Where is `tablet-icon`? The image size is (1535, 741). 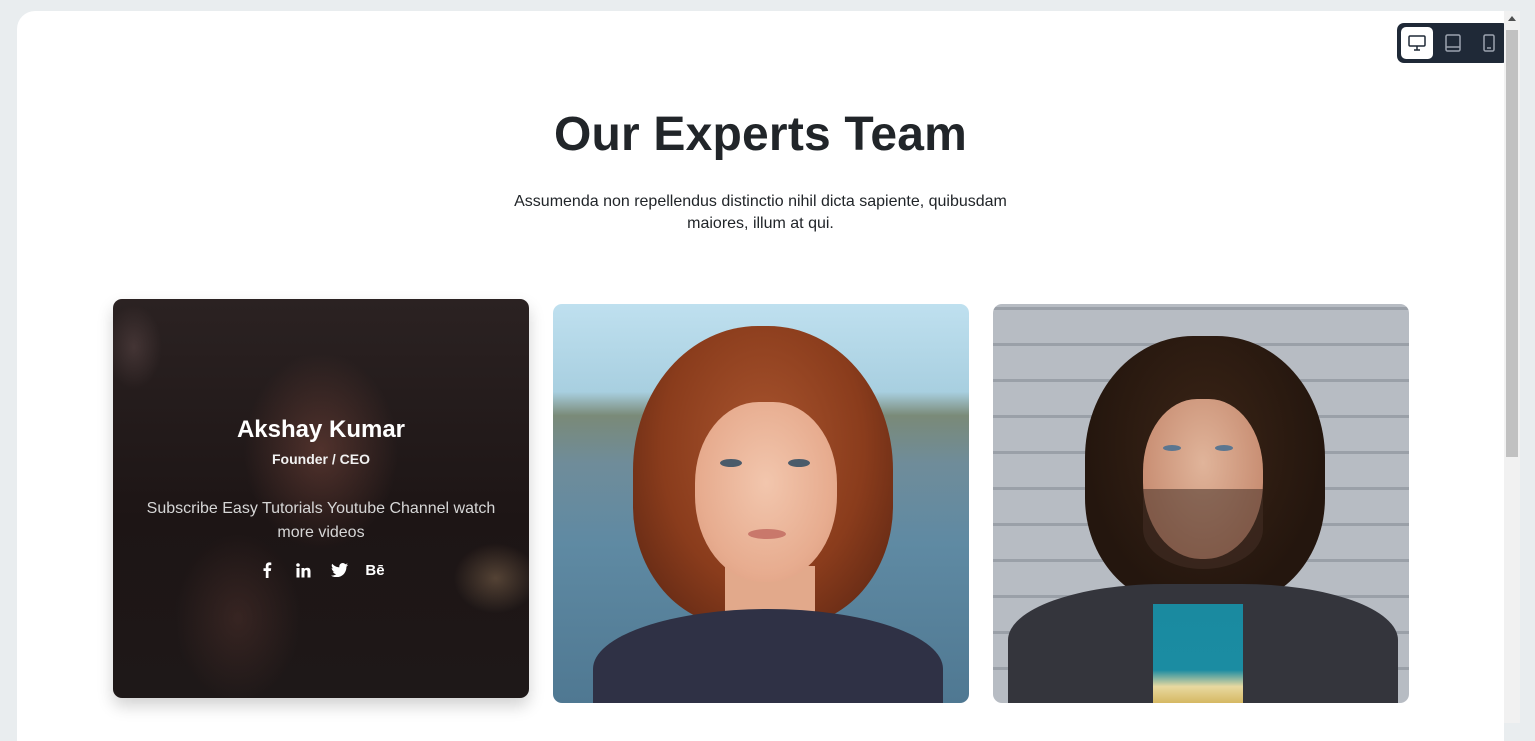
tablet-icon is located at coordinates (1453, 43).